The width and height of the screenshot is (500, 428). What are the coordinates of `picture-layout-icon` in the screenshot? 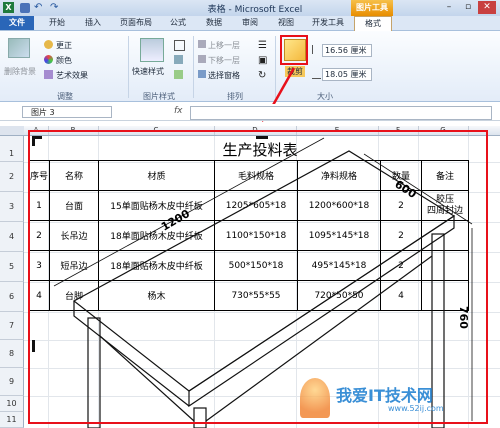 It's located at (178, 74).